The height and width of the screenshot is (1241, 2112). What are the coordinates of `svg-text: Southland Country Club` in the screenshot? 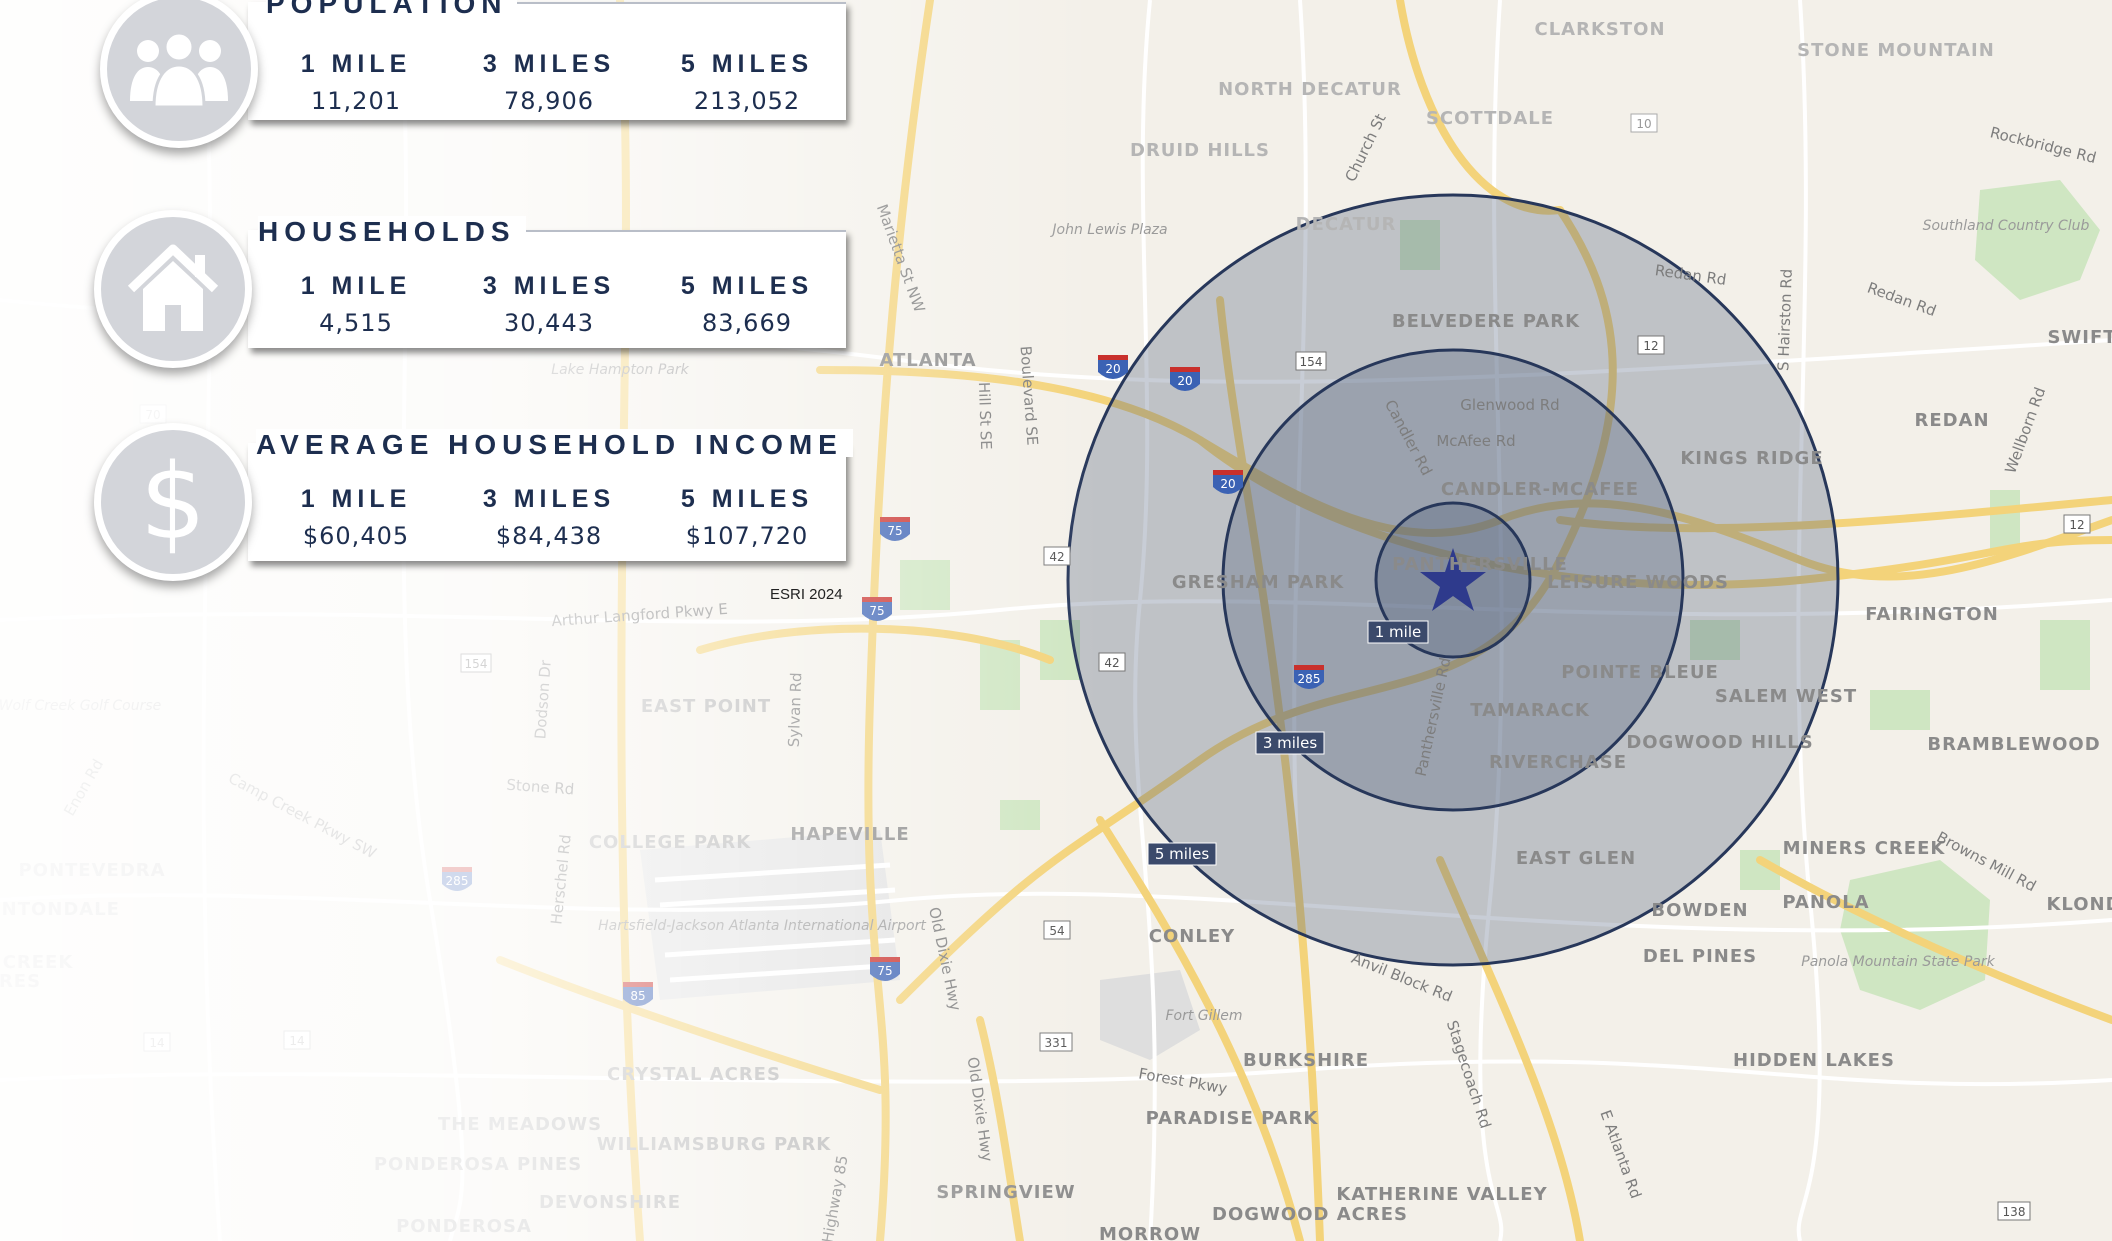 It's located at (2006, 226).